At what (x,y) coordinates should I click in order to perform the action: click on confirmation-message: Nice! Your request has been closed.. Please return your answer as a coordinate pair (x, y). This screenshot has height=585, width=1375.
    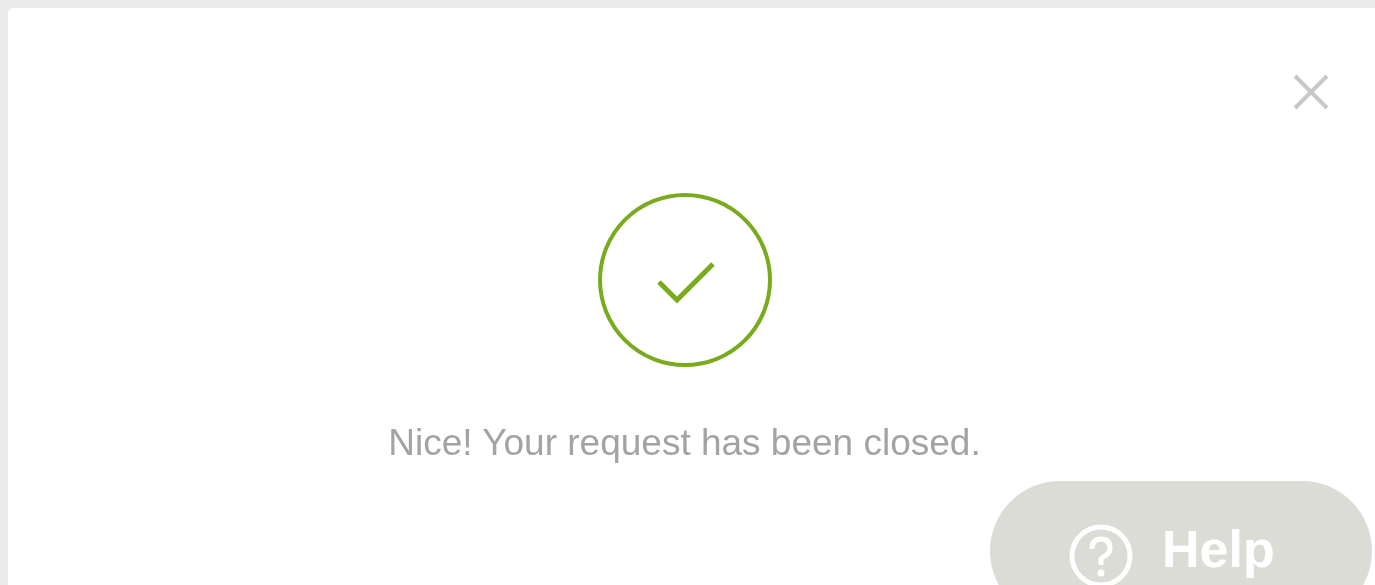
    Looking at the image, I should click on (684, 442).